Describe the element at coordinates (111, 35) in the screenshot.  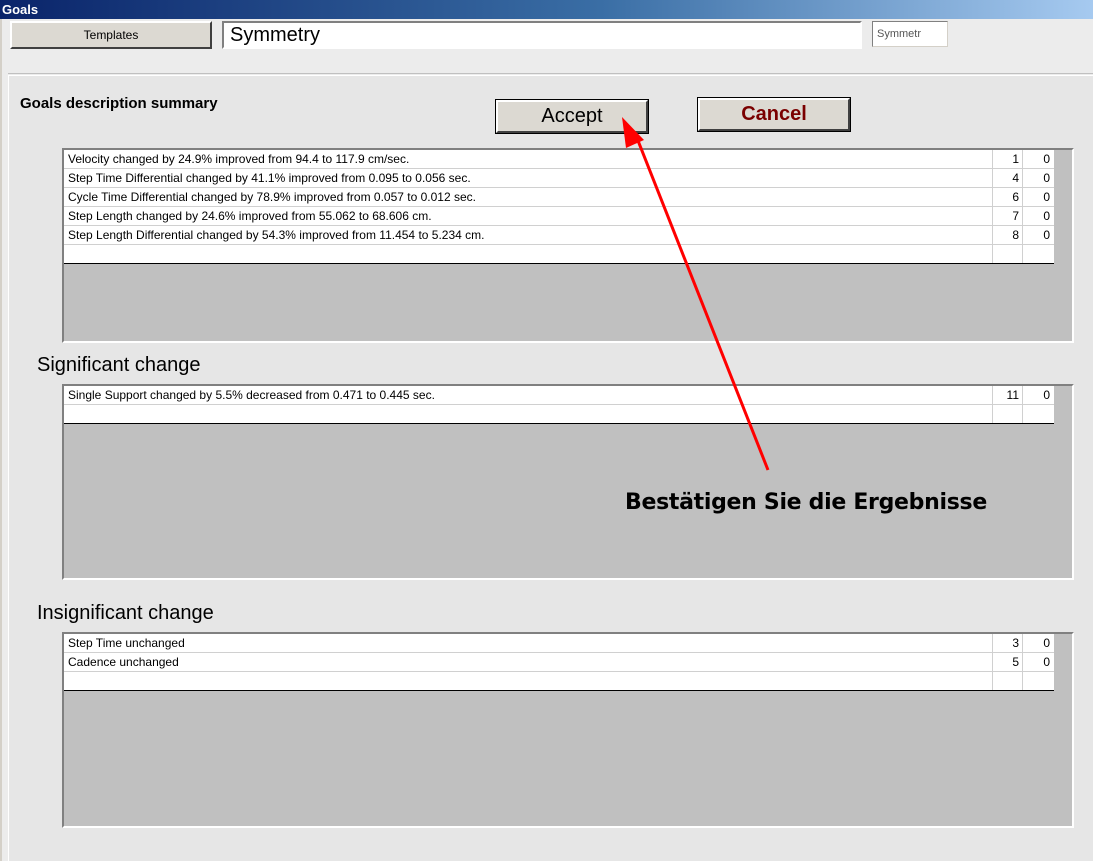
I see `templates-button: Templates` at that location.